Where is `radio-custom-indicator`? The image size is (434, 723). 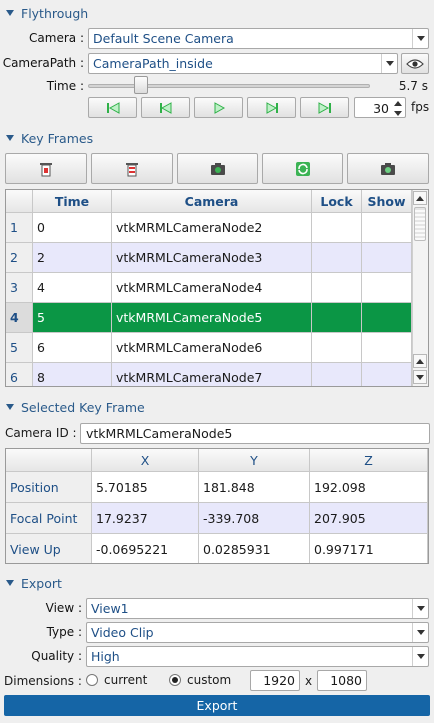 radio-custom-indicator is located at coordinates (175, 680).